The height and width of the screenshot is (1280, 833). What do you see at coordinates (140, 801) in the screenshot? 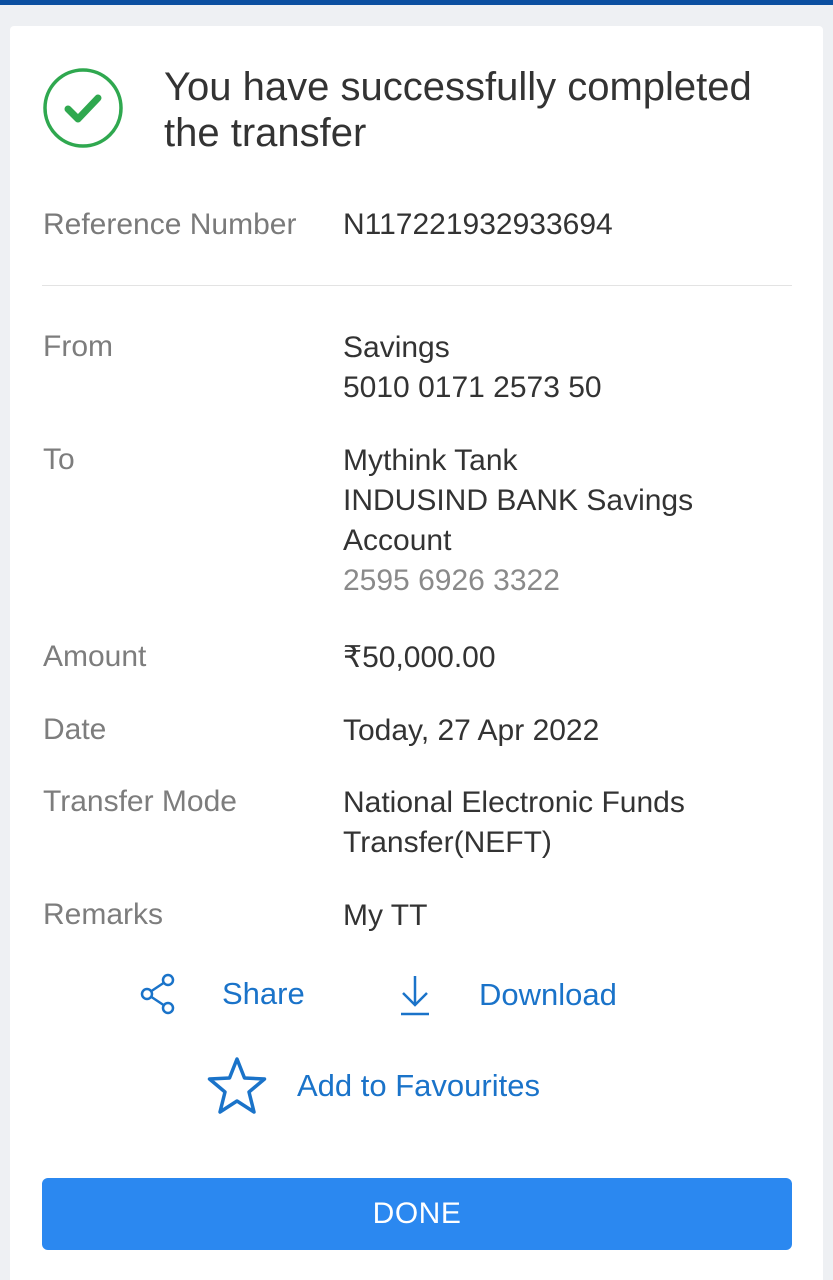
I see `transfer-mode-label: Transfer Mode` at bounding box center [140, 801].